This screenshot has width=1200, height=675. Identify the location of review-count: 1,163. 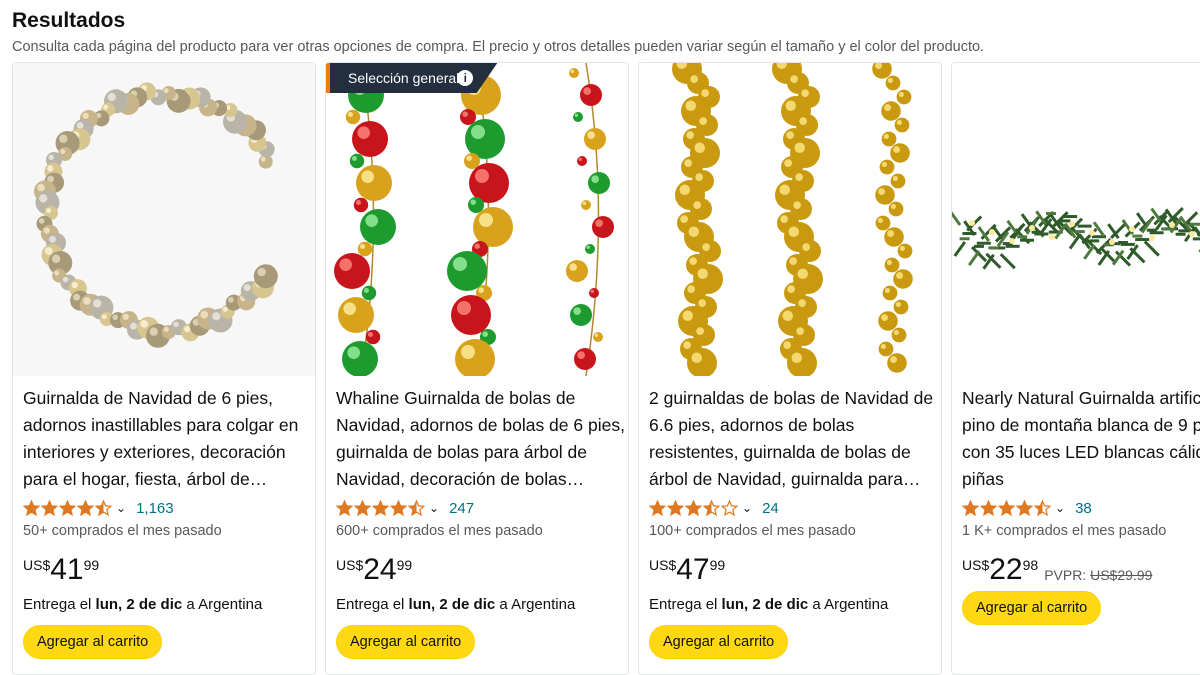
(155, 508).